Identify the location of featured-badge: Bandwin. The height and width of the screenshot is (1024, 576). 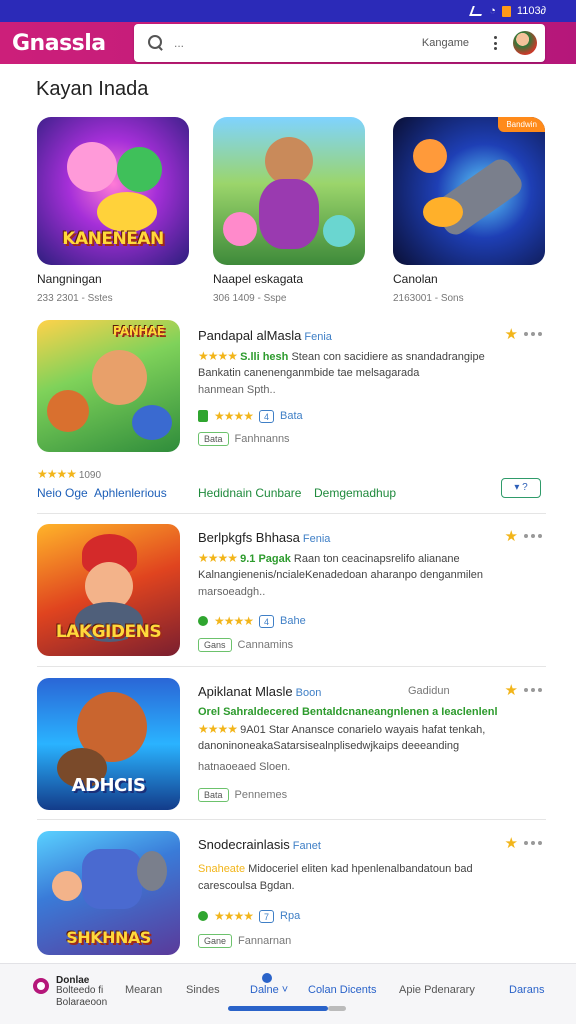
(521, 124).